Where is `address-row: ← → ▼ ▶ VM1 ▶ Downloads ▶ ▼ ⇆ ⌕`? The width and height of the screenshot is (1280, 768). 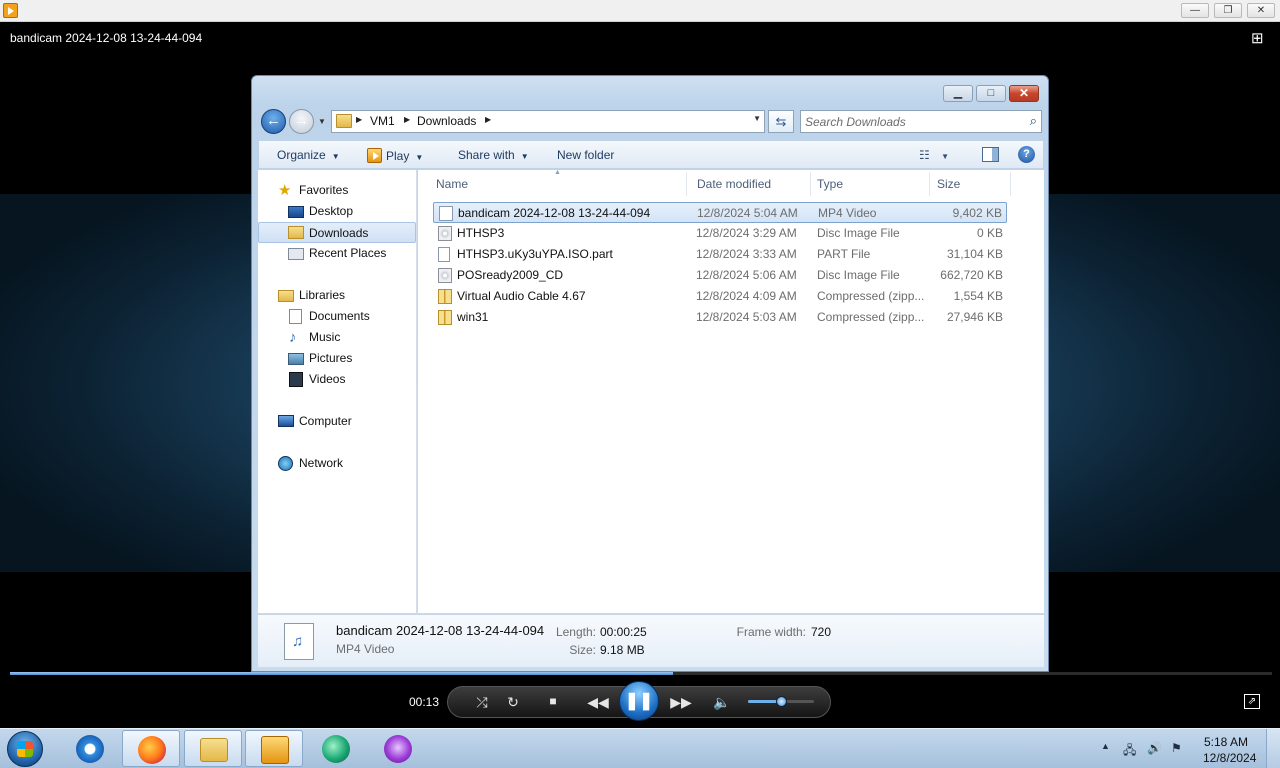 address-row: ← → ▼ ▶ VM1 ▶ Downloads ▶ ▼ ⇆ ⌕ is located at coordinates (651, 122).